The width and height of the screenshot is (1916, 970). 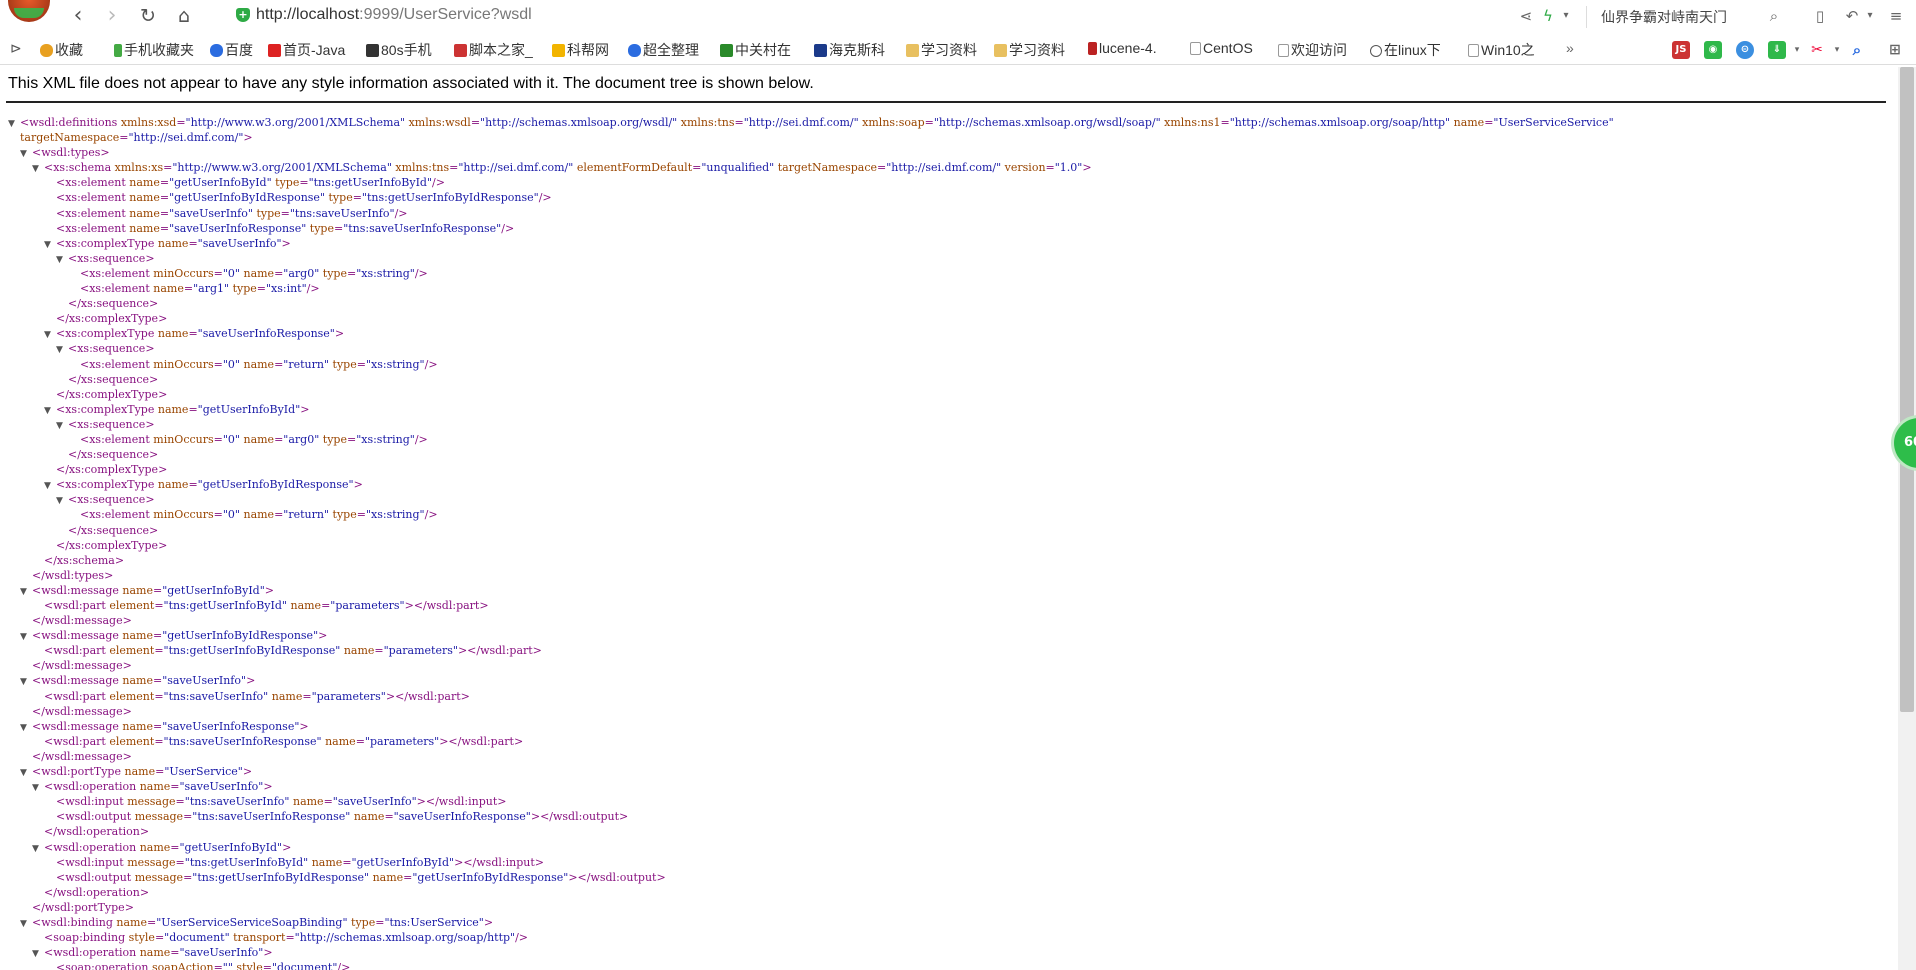 What do you see at coordinates (113, 379) in the screenshot?
I see `xml-tag: </xs:sequence>` at bounding box center [113, 379].